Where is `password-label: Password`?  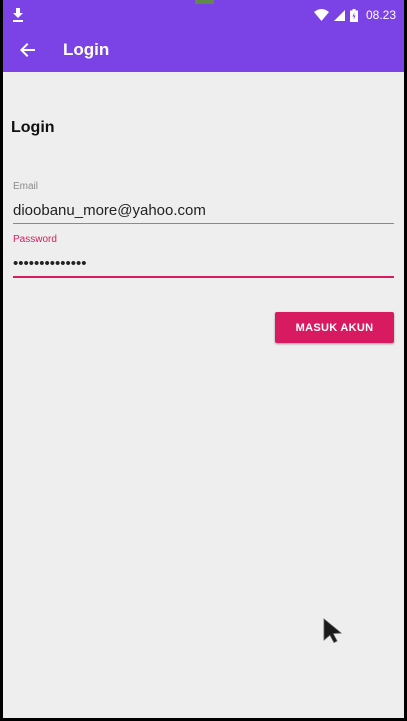 password-label: Password is located at coordinates (35, 239).